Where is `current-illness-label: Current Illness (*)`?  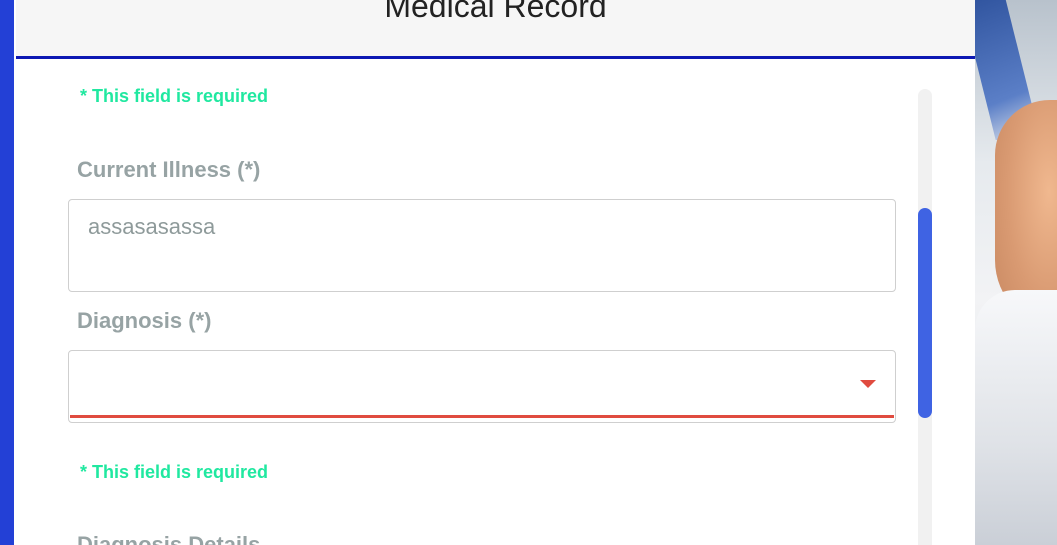
current-illness-label: Current Illness (*) is located at coordinates (169, 169).